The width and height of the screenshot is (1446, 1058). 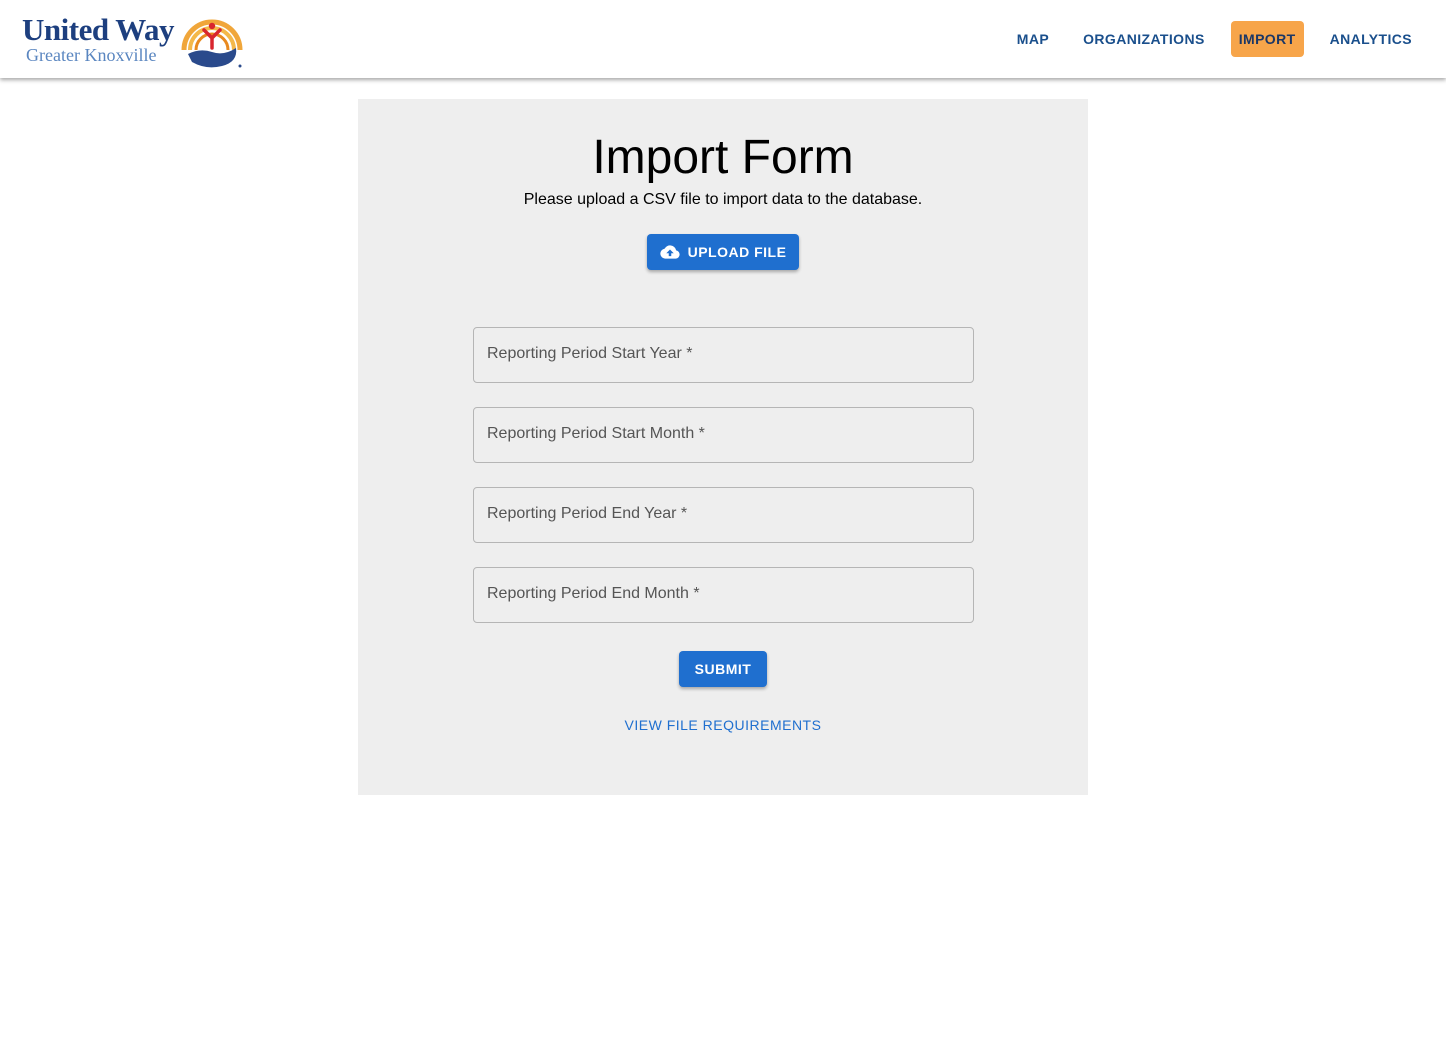 What do you see at coordinates (723, 157) in the screenshot?
I see `page-title: Import Form` at bounding box center [723, 157].